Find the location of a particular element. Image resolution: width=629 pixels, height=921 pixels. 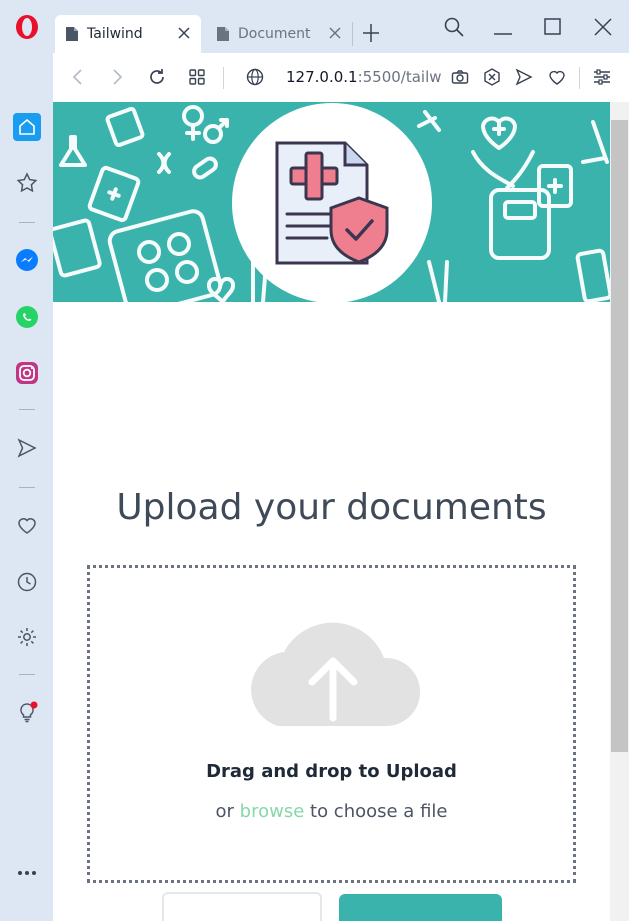

speed-dial-icon is located at coordinates (197, 77).